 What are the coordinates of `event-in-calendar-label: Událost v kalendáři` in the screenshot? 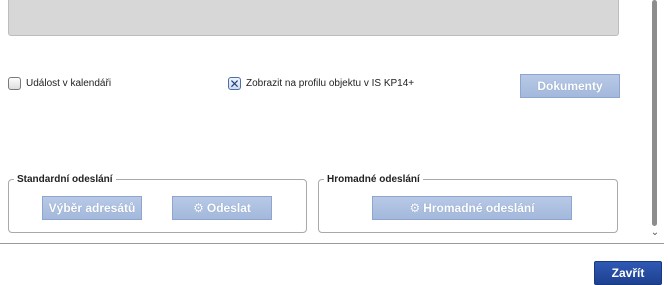 It's located at (69, 83).